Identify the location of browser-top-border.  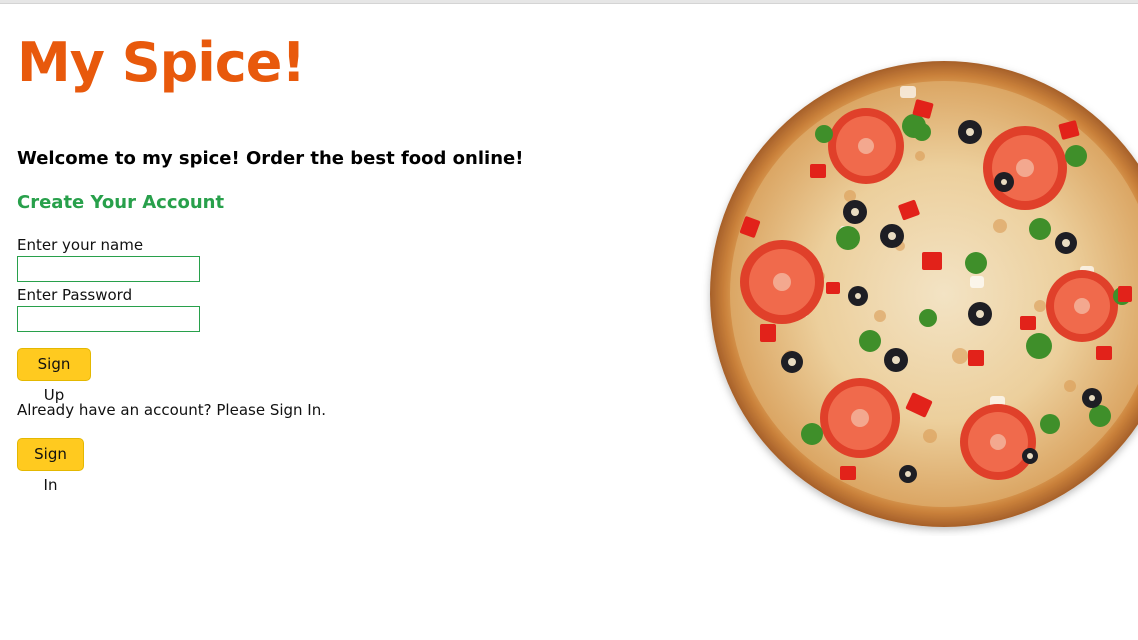
(569, 2).